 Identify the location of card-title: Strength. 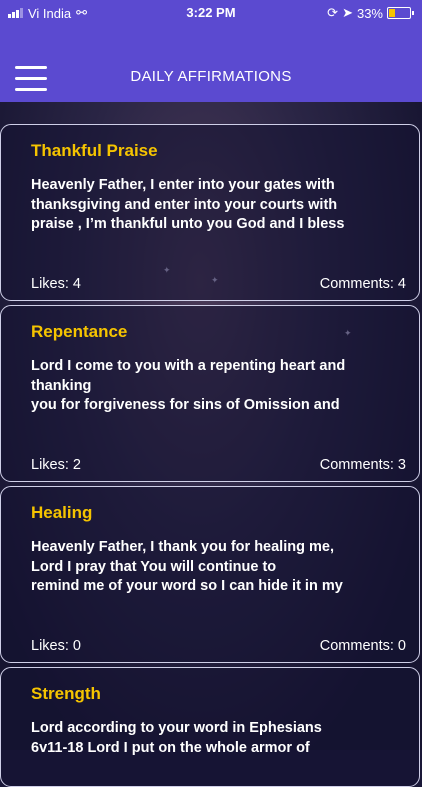
(66, 693).